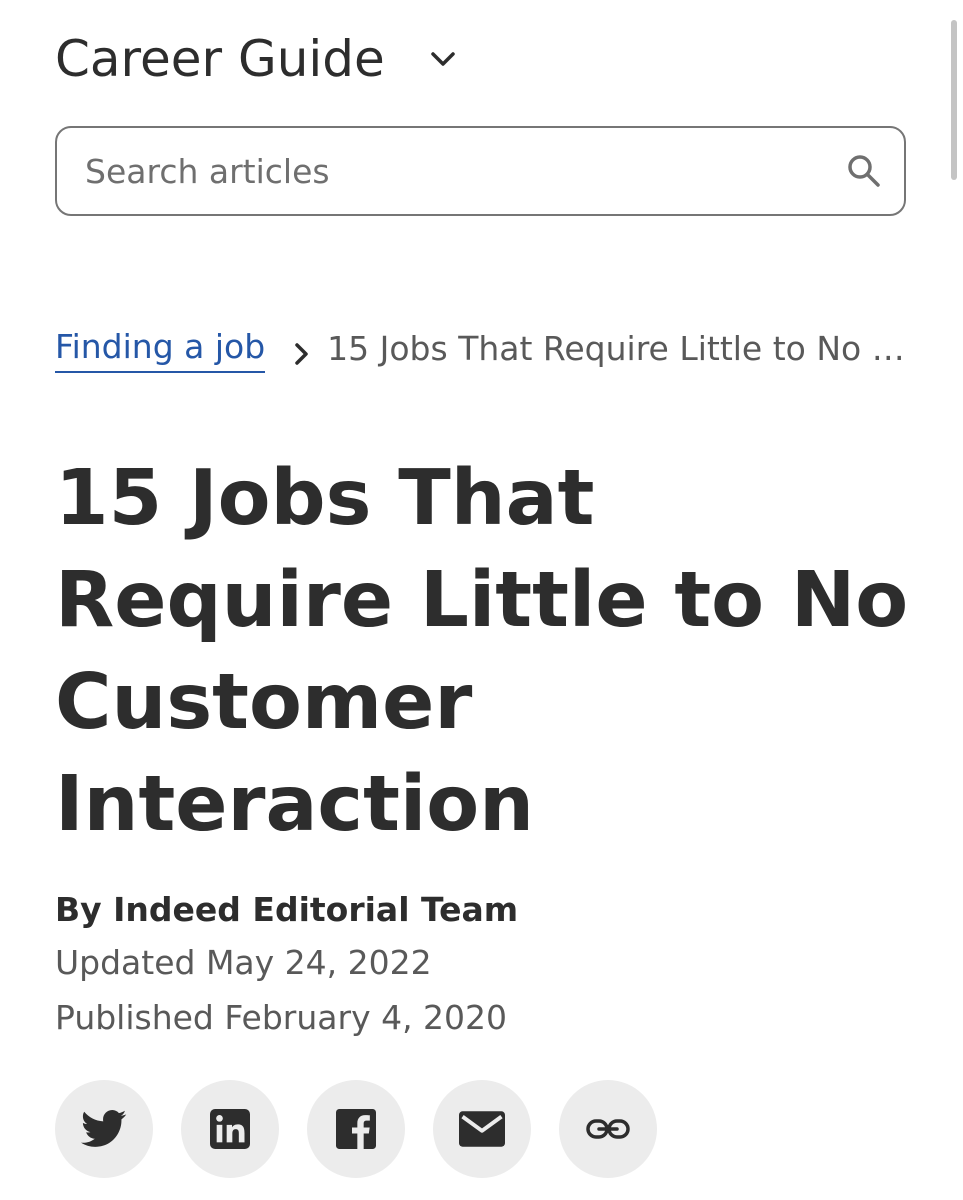 The image size is (963, 1200). I want to click on linkedin-icon, so click(230, 1129).